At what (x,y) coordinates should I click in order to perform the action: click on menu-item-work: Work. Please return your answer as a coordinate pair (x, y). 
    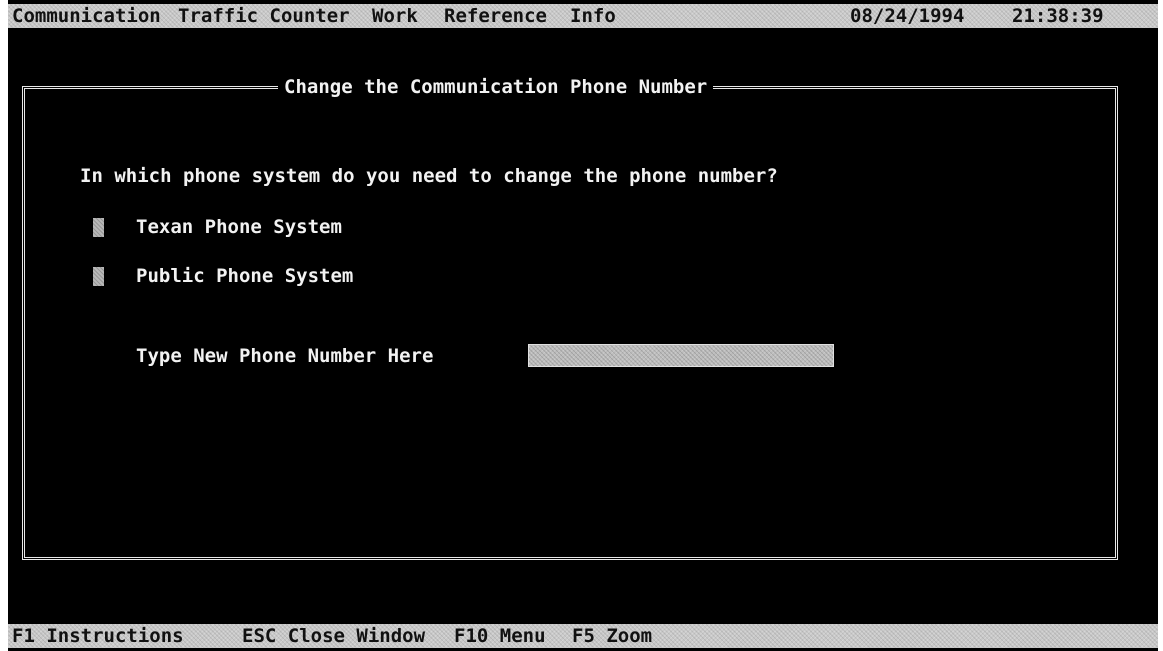
    Looking at the image, I should click on (395, 16).